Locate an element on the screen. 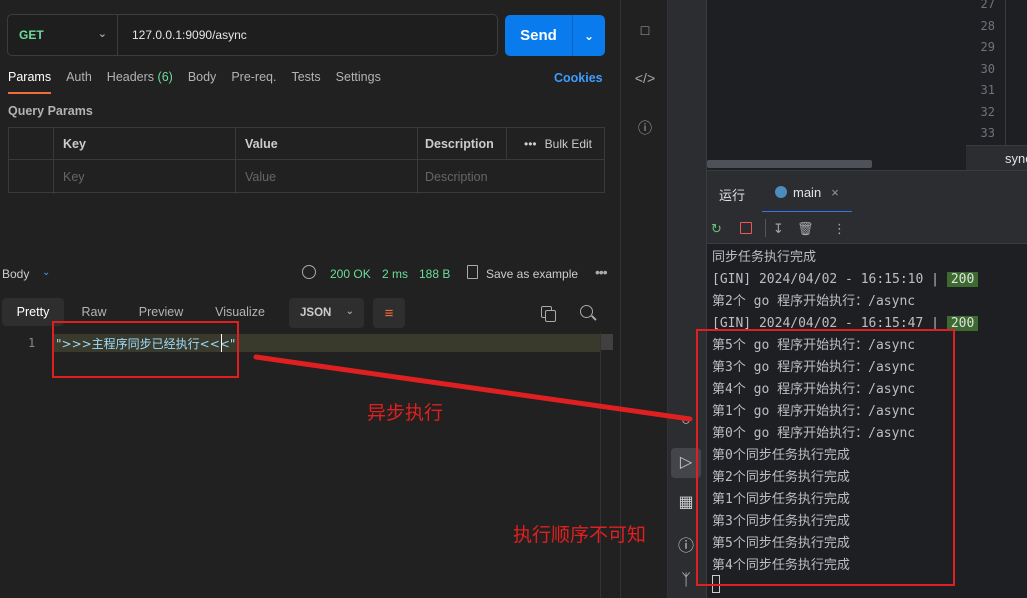 Image resolution: width=1027 pixels, height=598 pixels. response-time: 2 ms is located at coordinates (395, 274).